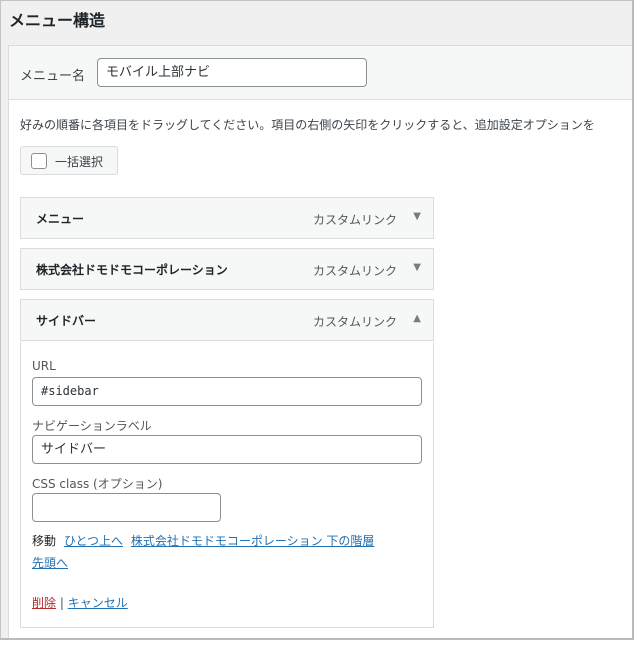 This screenshot has height=646, width=641. Describe the element at coordinates (417, 318) in the screenshot. I see `collapse-arrow-icon: ▲` at that location.